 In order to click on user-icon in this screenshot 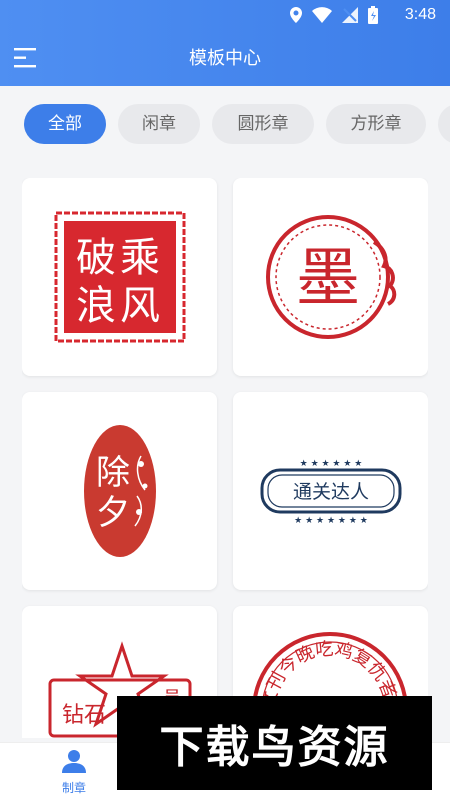, I will do `click(74, 761)`.